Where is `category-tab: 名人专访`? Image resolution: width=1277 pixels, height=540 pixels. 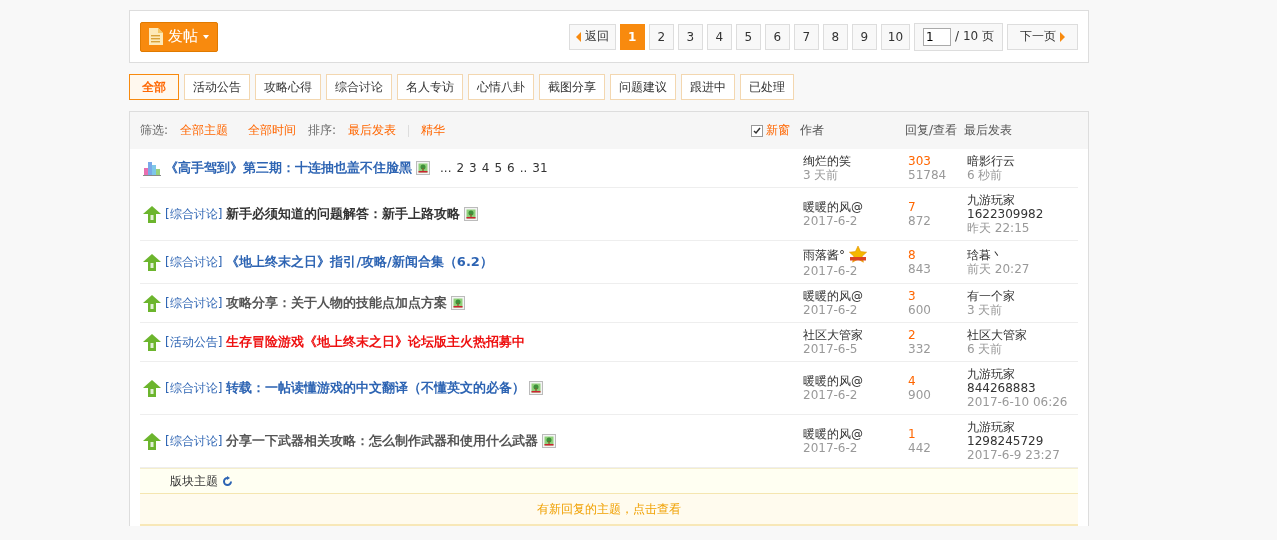
category-tab: 名人专访 is located at coordinates (430, 87).